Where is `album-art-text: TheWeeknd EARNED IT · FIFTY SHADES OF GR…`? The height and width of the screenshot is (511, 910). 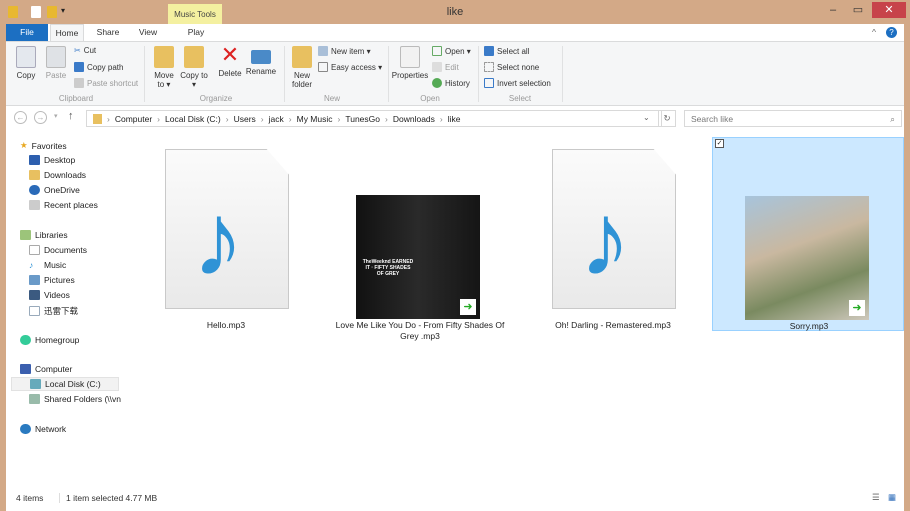 album-art-text: TheWeeknd EARNED IT · FIFTY SHADES OF GR… is located at coordinates (388, 268).